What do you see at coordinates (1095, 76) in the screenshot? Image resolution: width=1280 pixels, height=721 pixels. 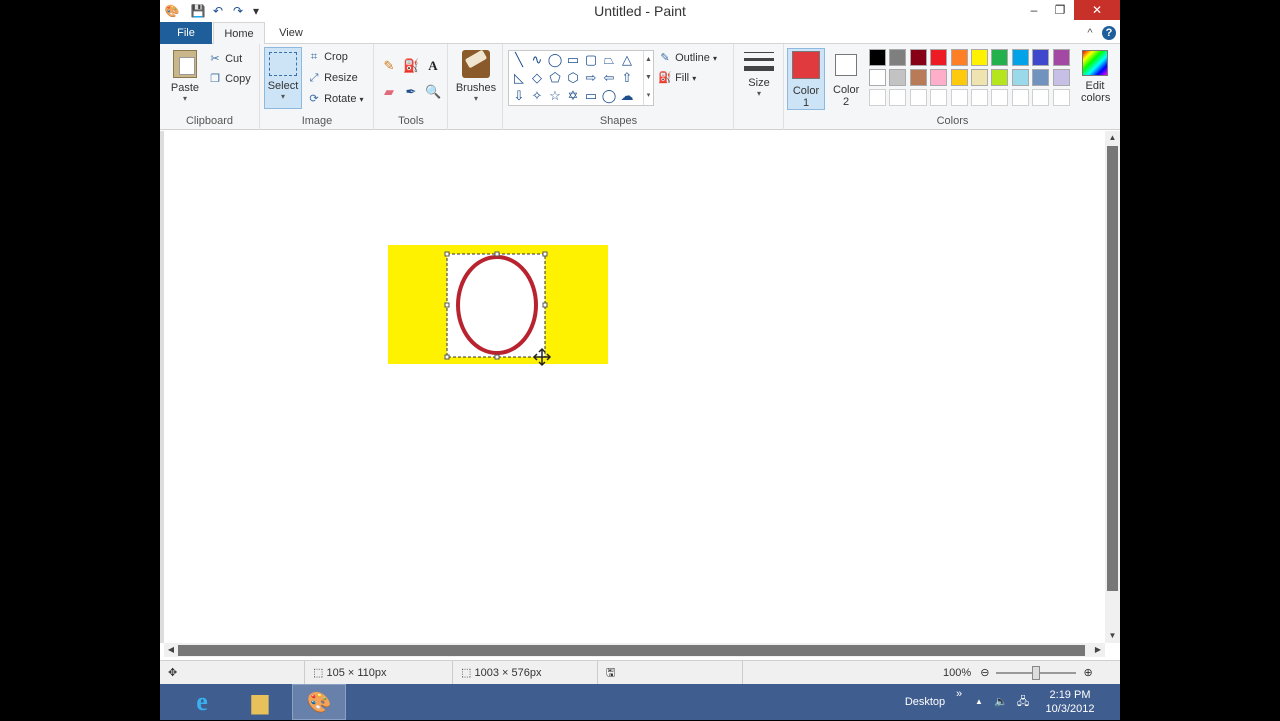 I see `edit-colors-button: Edit colors` at bounding box center [1095, 76].